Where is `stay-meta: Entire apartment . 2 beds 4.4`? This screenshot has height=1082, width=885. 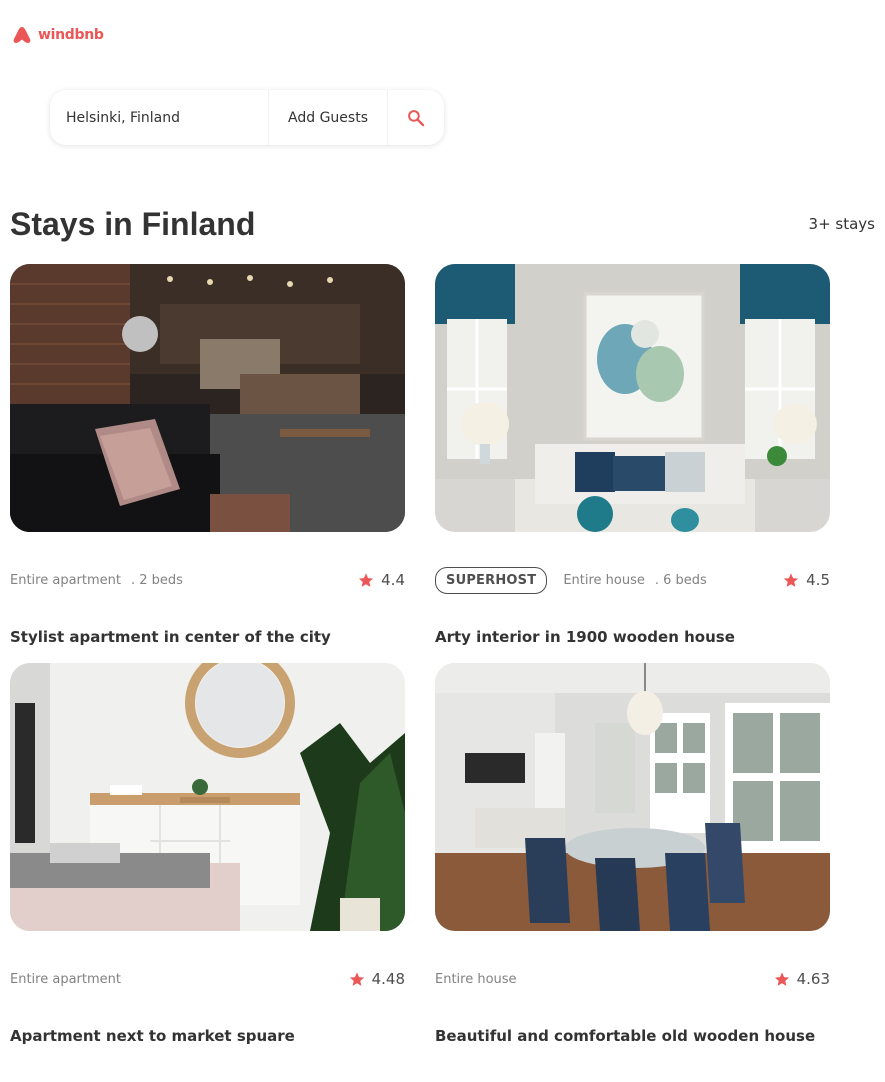
stay-meta: Entire apartment . 2 beds 4.4 is located at coordinates (207, 580).